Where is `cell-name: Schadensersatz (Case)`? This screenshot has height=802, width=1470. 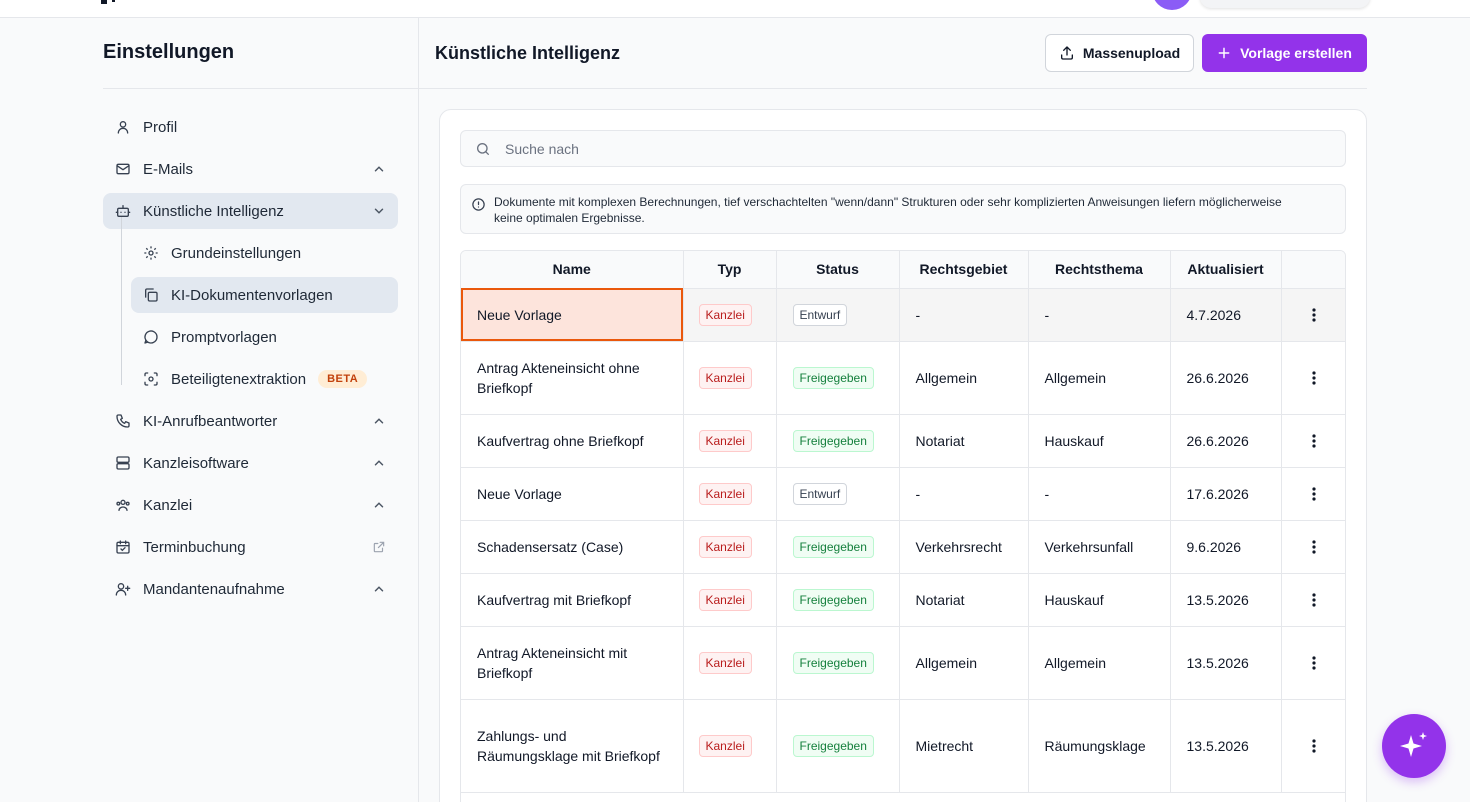
cell-name: Schadensersatz (Case) is located at coordinates (572, 547).